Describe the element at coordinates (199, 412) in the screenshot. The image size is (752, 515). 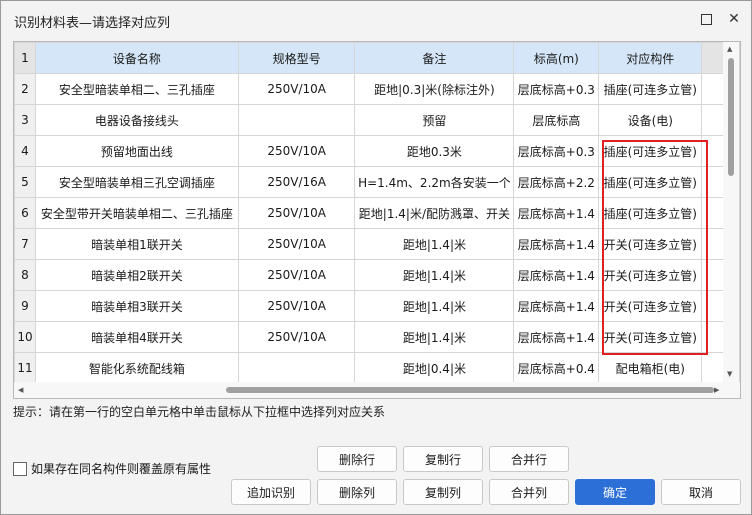
I see `hint-text: 提示：请在第一行的空白单元格中单击鼠标从下拉框中选择列对应关系` at that location.